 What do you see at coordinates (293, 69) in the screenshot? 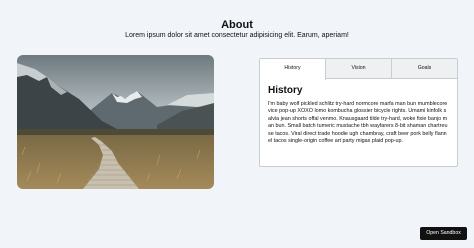
I see `tab-history: History` at bounding box center [293, 69].